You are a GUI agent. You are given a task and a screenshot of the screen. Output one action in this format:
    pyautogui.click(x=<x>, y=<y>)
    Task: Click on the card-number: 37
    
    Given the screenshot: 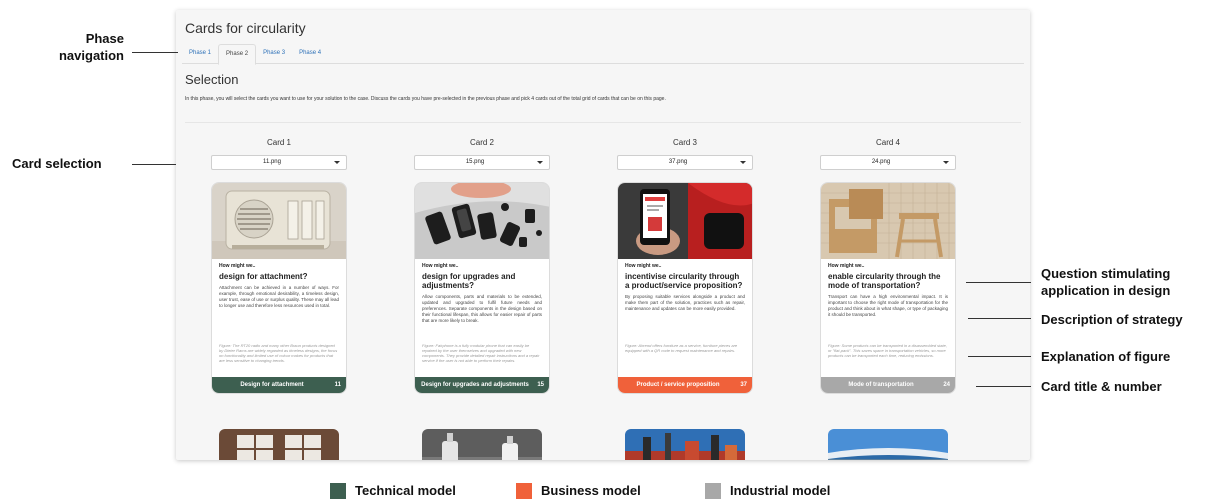 What is the action you would take?
    pyautogui.click(x=743, y=385)
    